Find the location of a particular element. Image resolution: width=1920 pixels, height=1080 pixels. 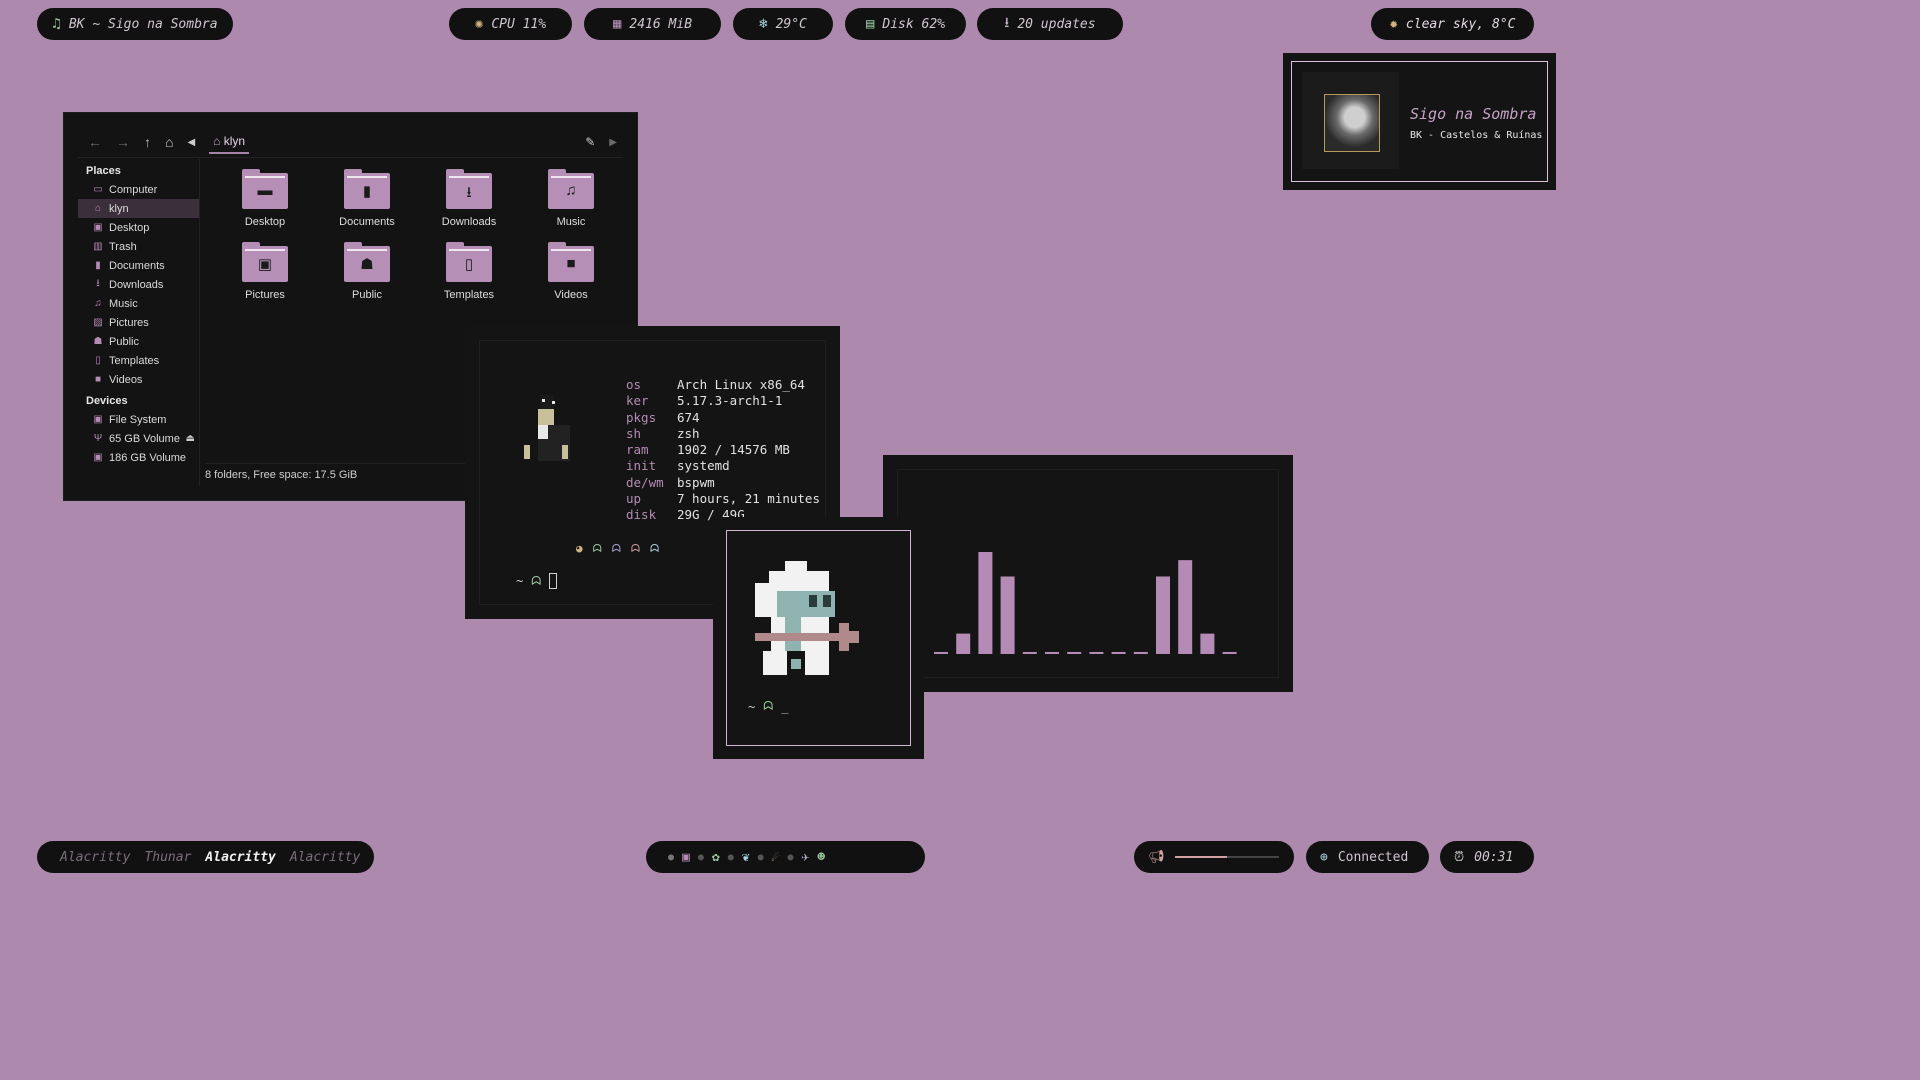

folder-label: Videos is located at coordinates (571, 295).